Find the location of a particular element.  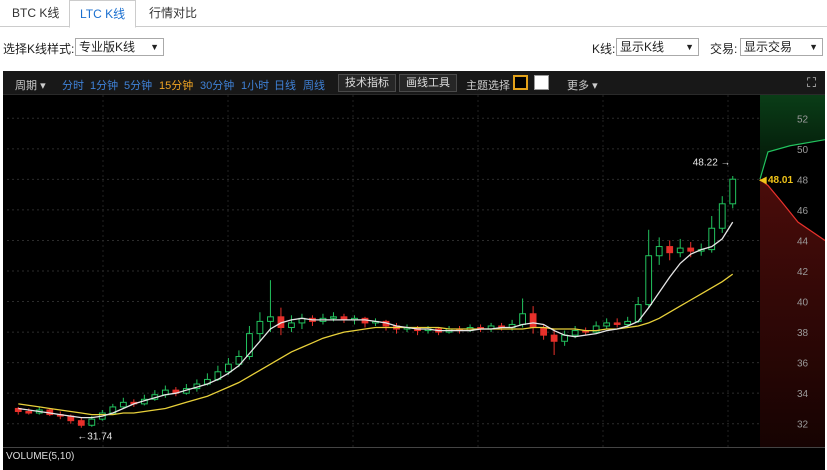

fullscreen-icon: ⛶ is located at coordinates (811, 83).